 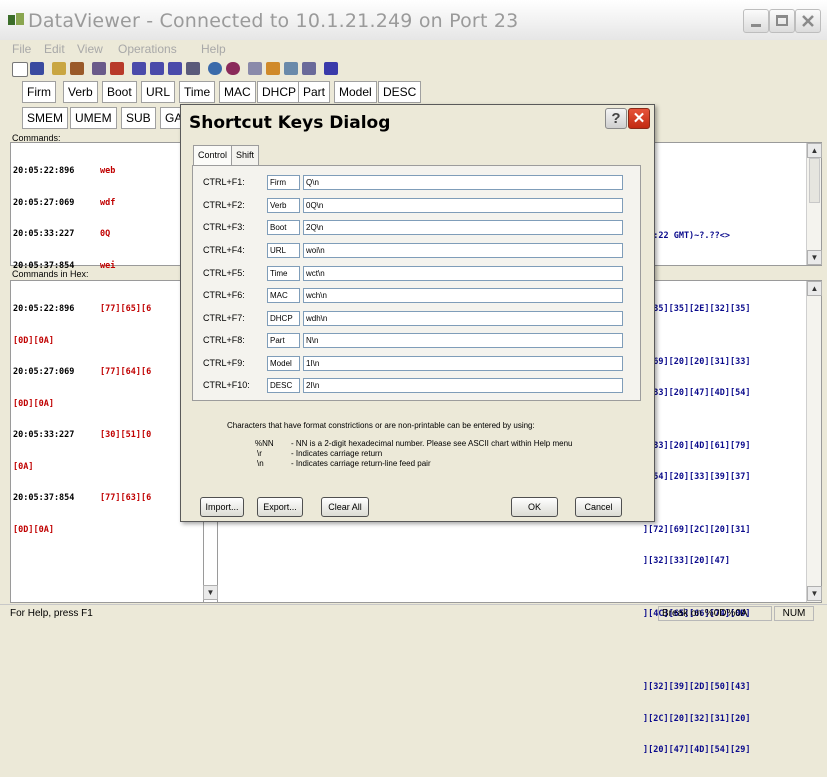 I want to click on key-name-field: URL, so click(x=283, y=250).